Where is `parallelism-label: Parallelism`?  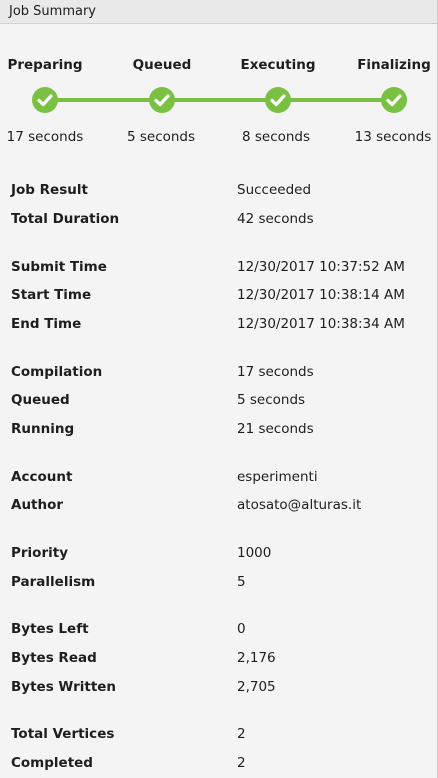
parallelism-label: Parallelism is located at coordinates (53, 582).